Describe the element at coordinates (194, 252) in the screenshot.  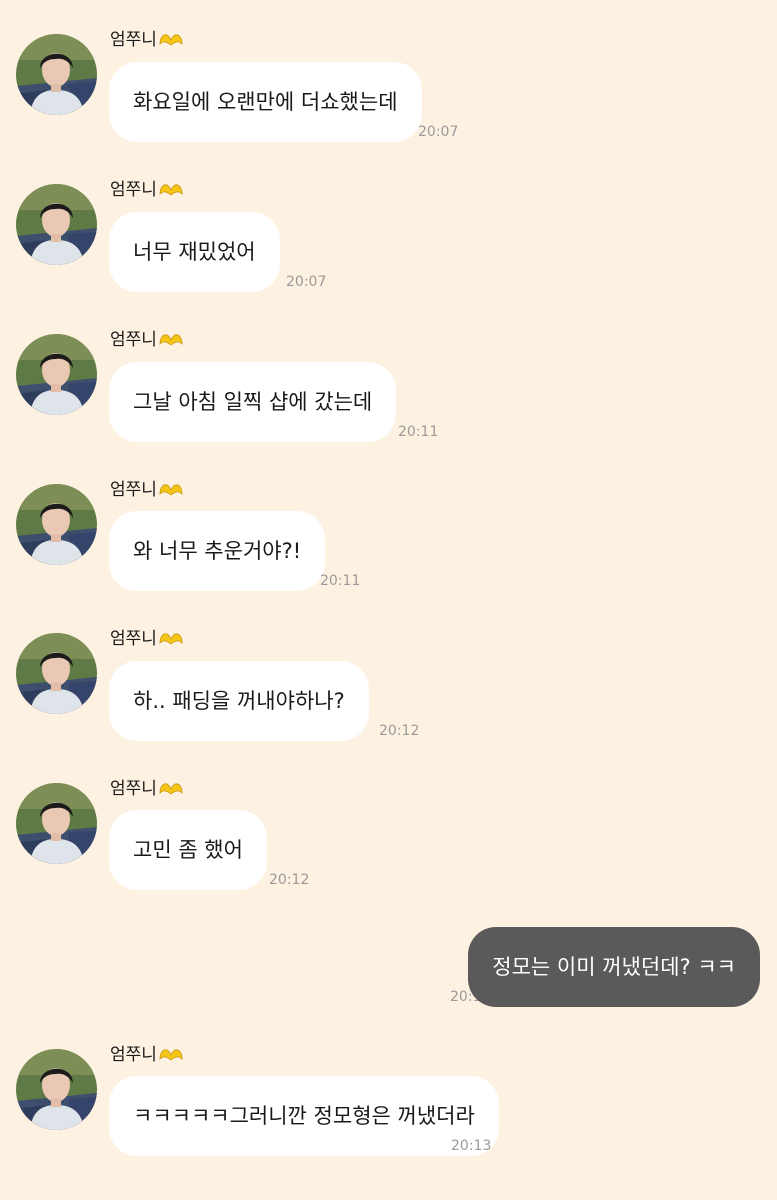
I see `message-bubble: 너무 재밌었어` at that location.